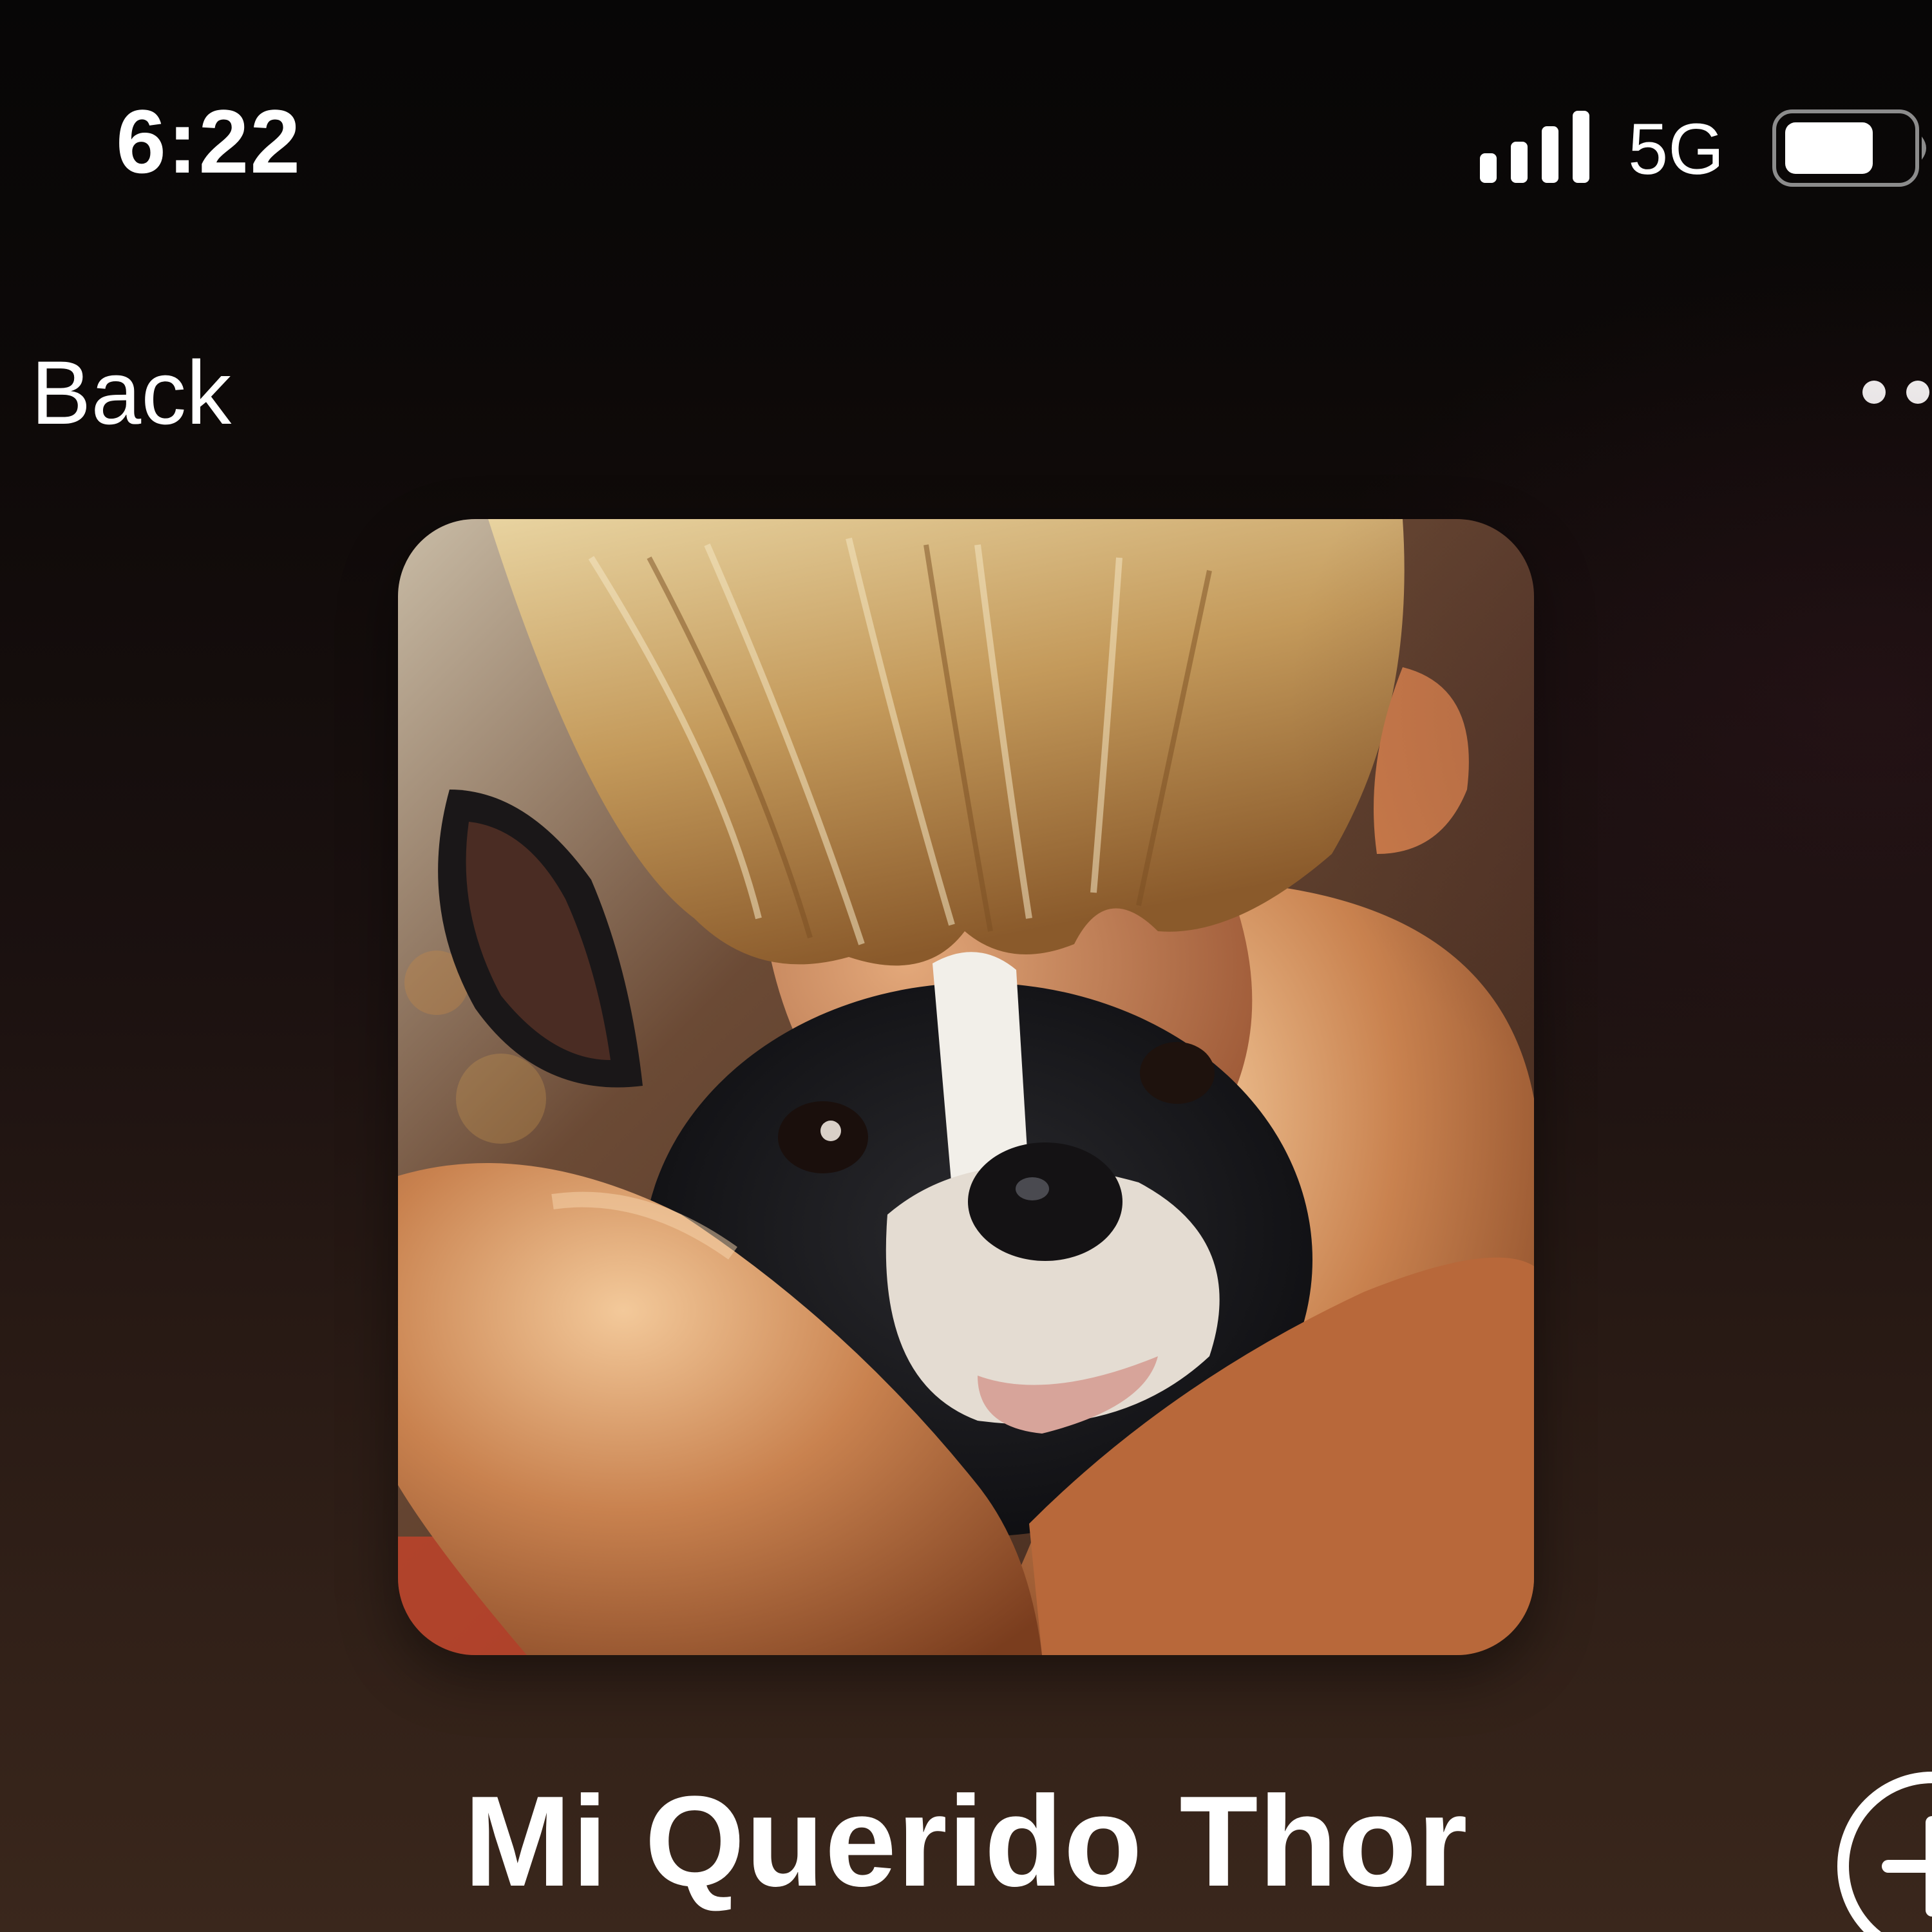  I want to click on network-type-label: 5G, so click(1676, 149).